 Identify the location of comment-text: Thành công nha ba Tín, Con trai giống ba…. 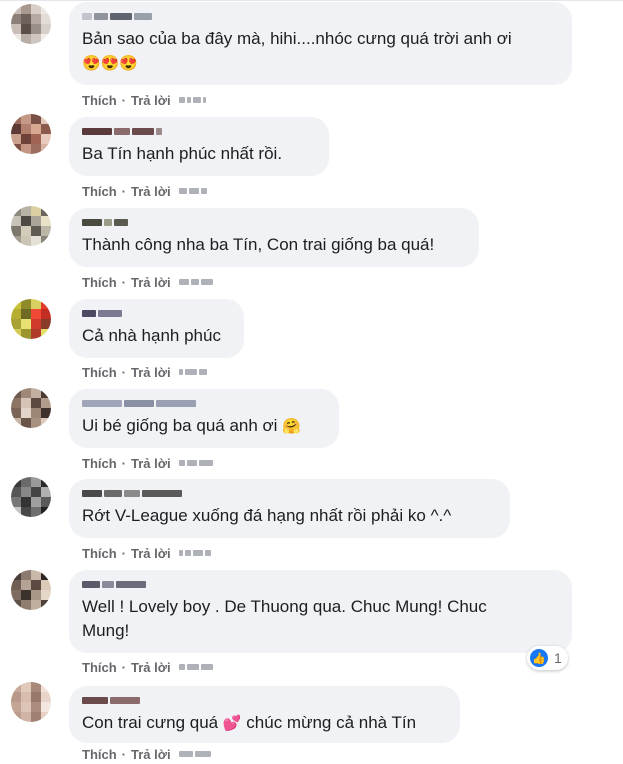
(258, 244).